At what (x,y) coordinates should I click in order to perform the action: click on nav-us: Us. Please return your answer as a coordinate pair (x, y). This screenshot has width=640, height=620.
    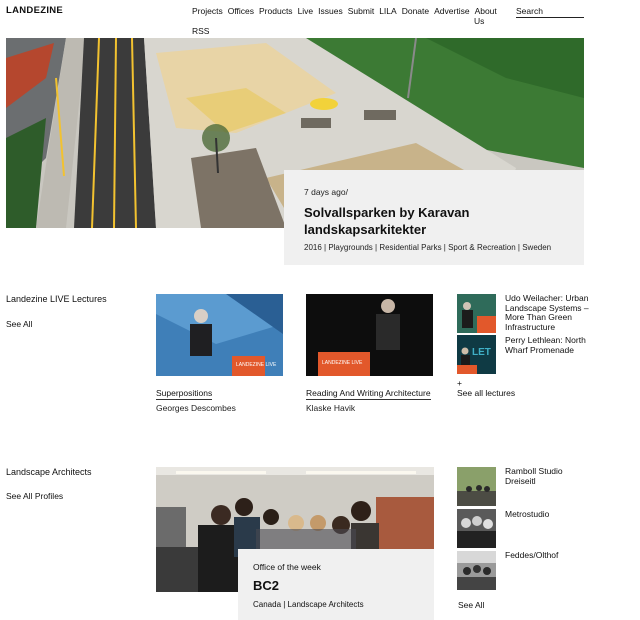
    Looking at the image, I should click on (479, 21).